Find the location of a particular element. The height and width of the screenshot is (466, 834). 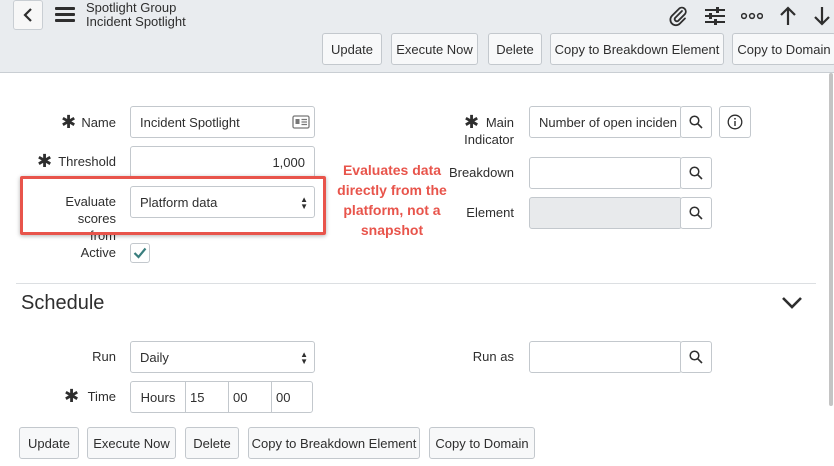

checkmark-icon is located at coordinates (140, 253).